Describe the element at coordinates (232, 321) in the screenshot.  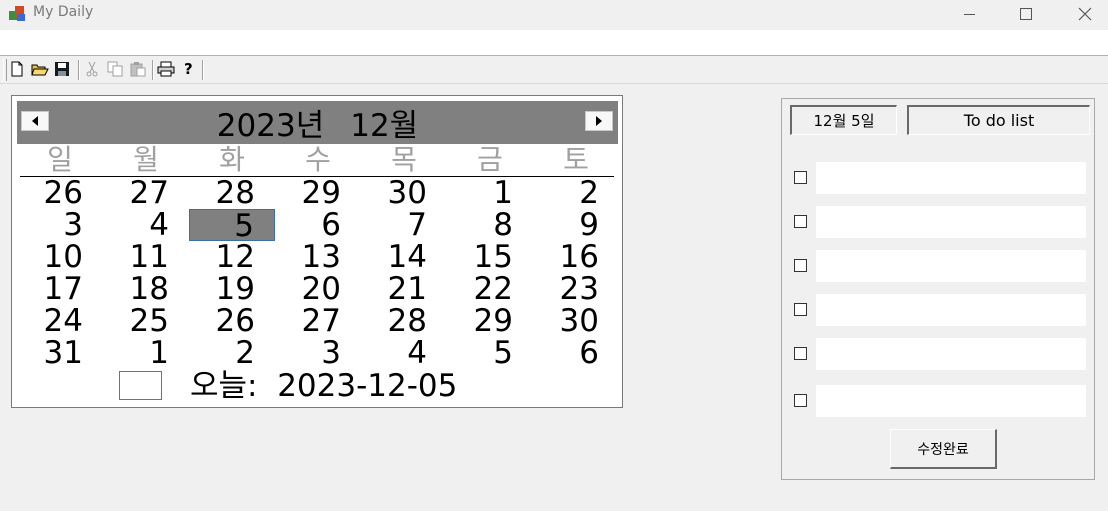
I see `calendar-day: 26` at that location.